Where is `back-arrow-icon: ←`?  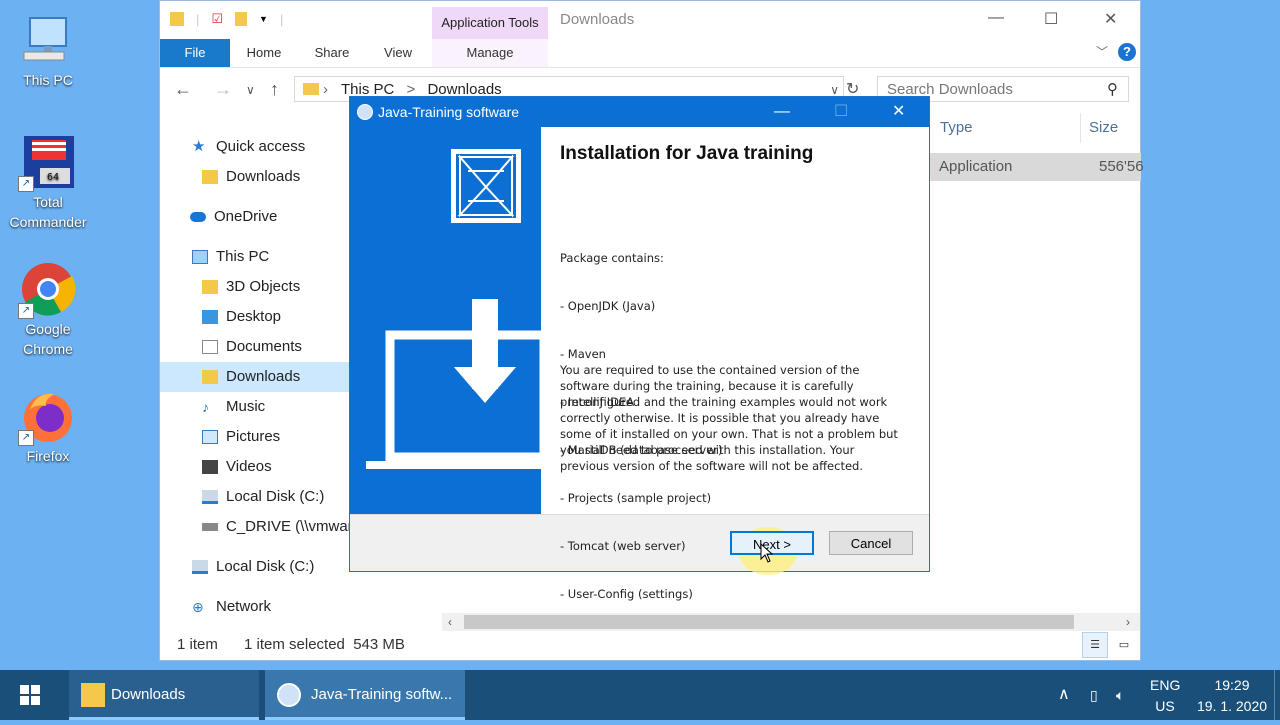 back-arrow-icon: ← is located at coordinates (183, 89).